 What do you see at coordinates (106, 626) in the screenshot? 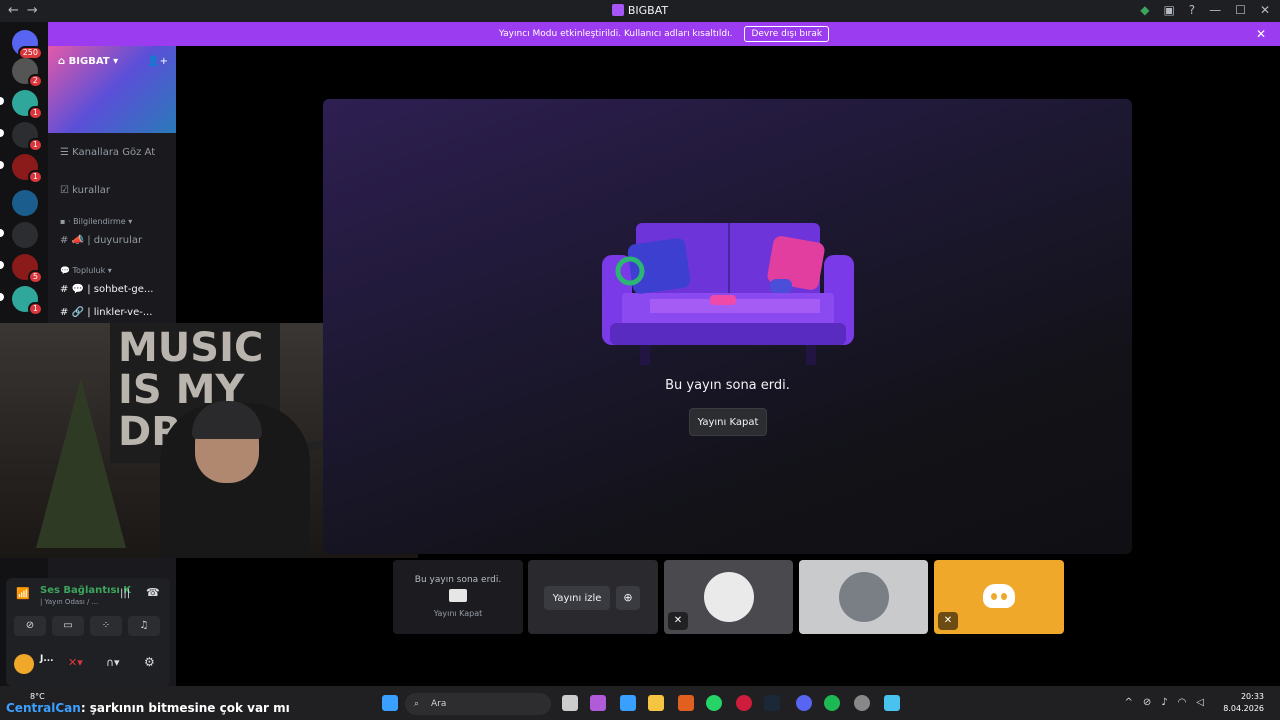
I see `activities-icon: ⁘` at bounding box center [106, 626].